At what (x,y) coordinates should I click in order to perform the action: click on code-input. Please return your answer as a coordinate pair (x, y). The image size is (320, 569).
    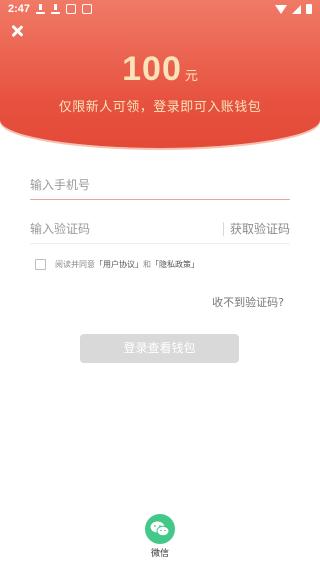
    Looking at the image, I should click on (126, 228).